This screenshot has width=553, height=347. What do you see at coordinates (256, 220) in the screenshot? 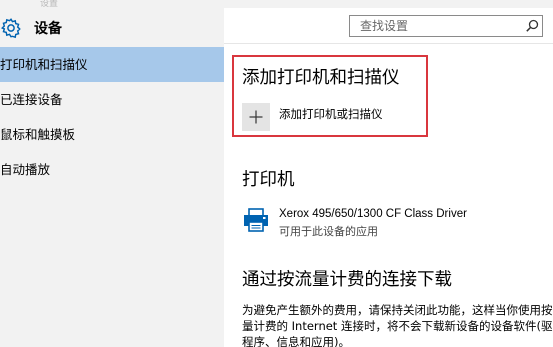
I see `printer-icon` at bounding box center [256, 220].